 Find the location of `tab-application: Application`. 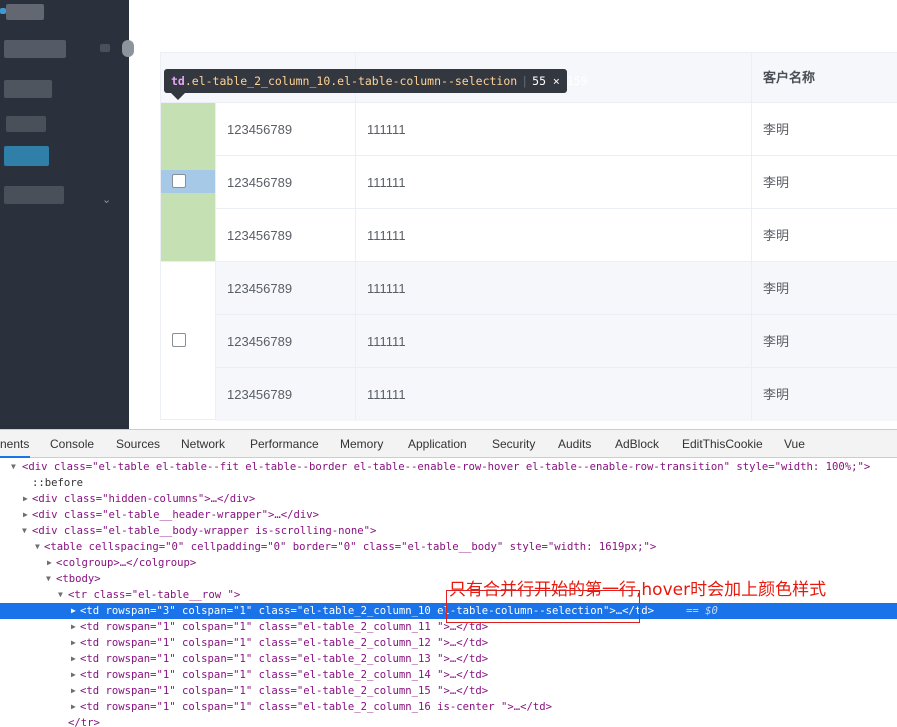

tab-application: Application is located at coordinates (437, 444).